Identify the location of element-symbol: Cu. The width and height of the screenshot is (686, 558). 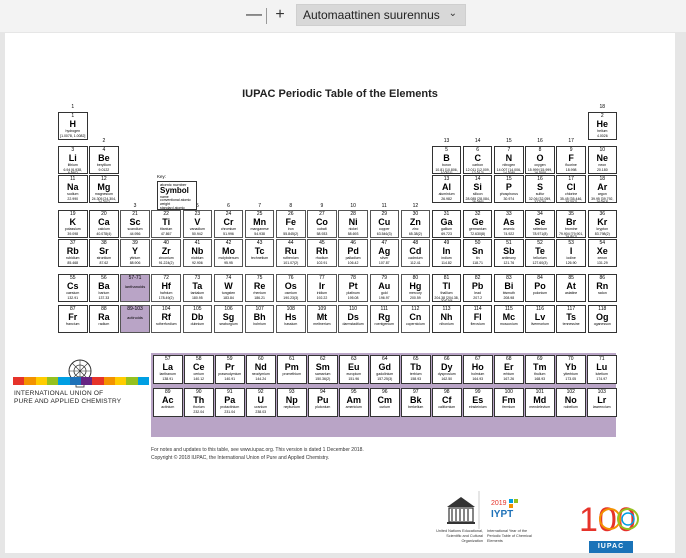
(384, 222).